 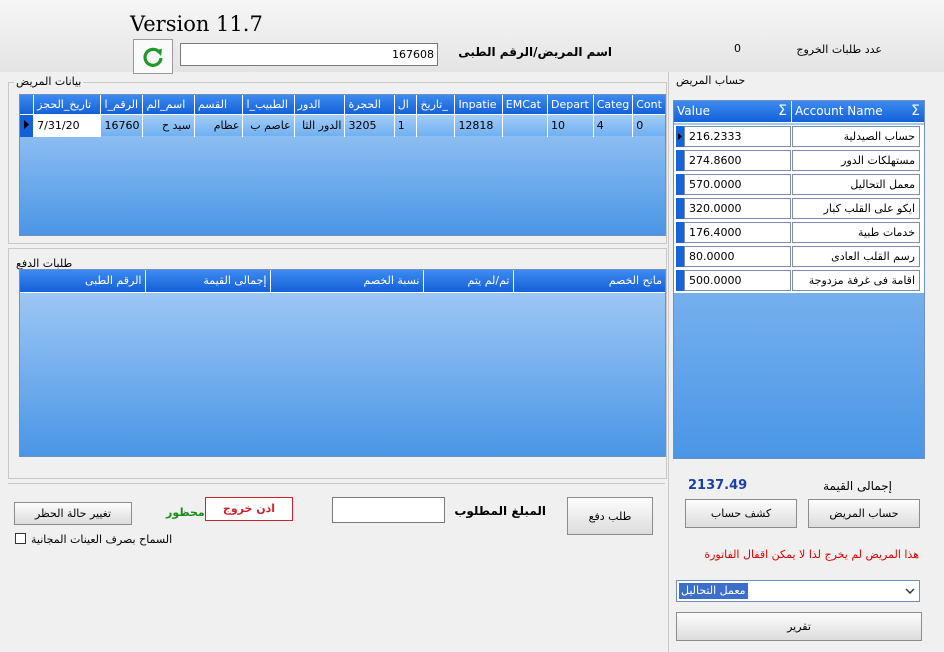 I want to click on col-header: إجمالى القيمة, so click(x=208, y=281).